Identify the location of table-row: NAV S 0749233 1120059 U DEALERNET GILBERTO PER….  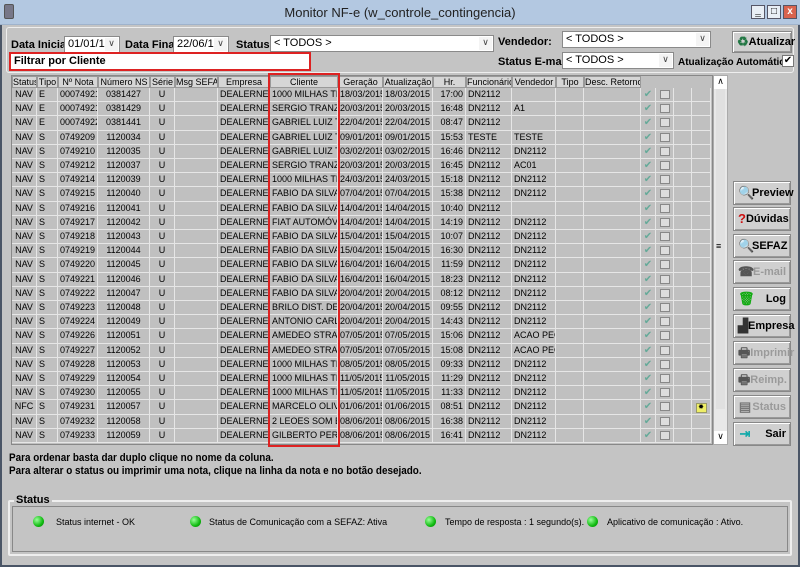
(361, 435).